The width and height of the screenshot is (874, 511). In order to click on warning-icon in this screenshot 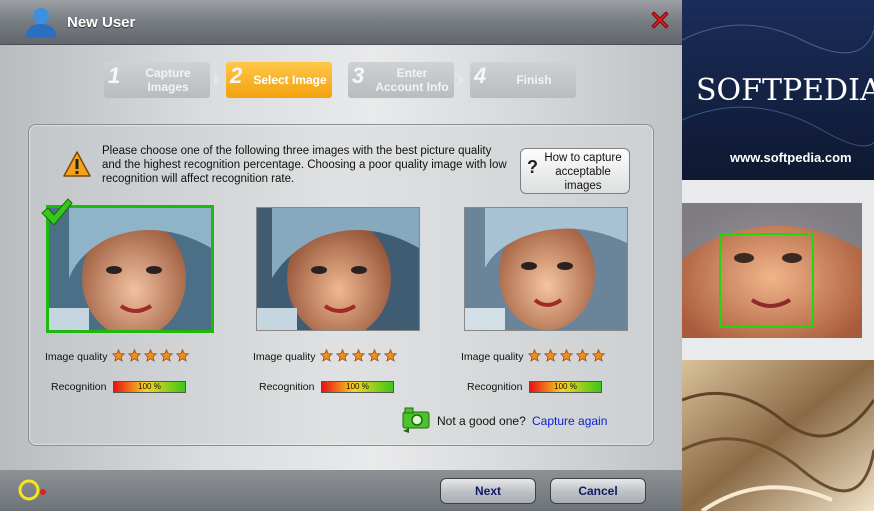, I will do `click(77, 164)`.